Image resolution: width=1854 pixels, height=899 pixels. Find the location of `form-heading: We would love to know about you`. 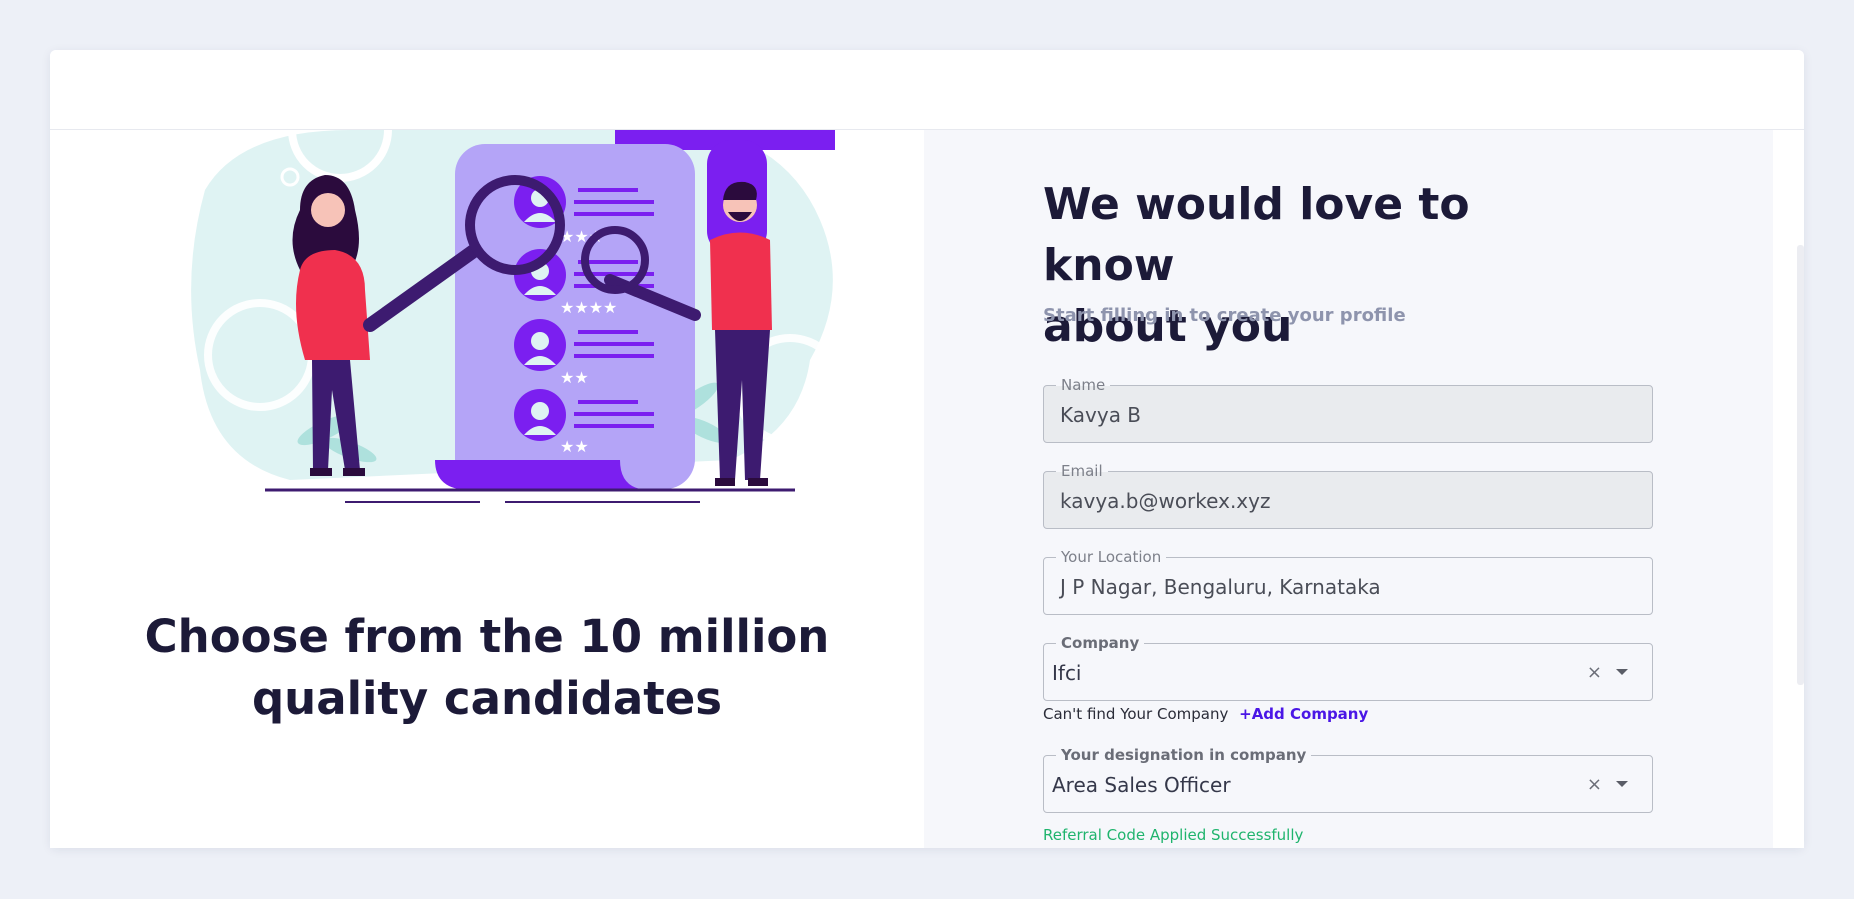

form-heading: We would love to know about you is located at coordinates (1323, 265).